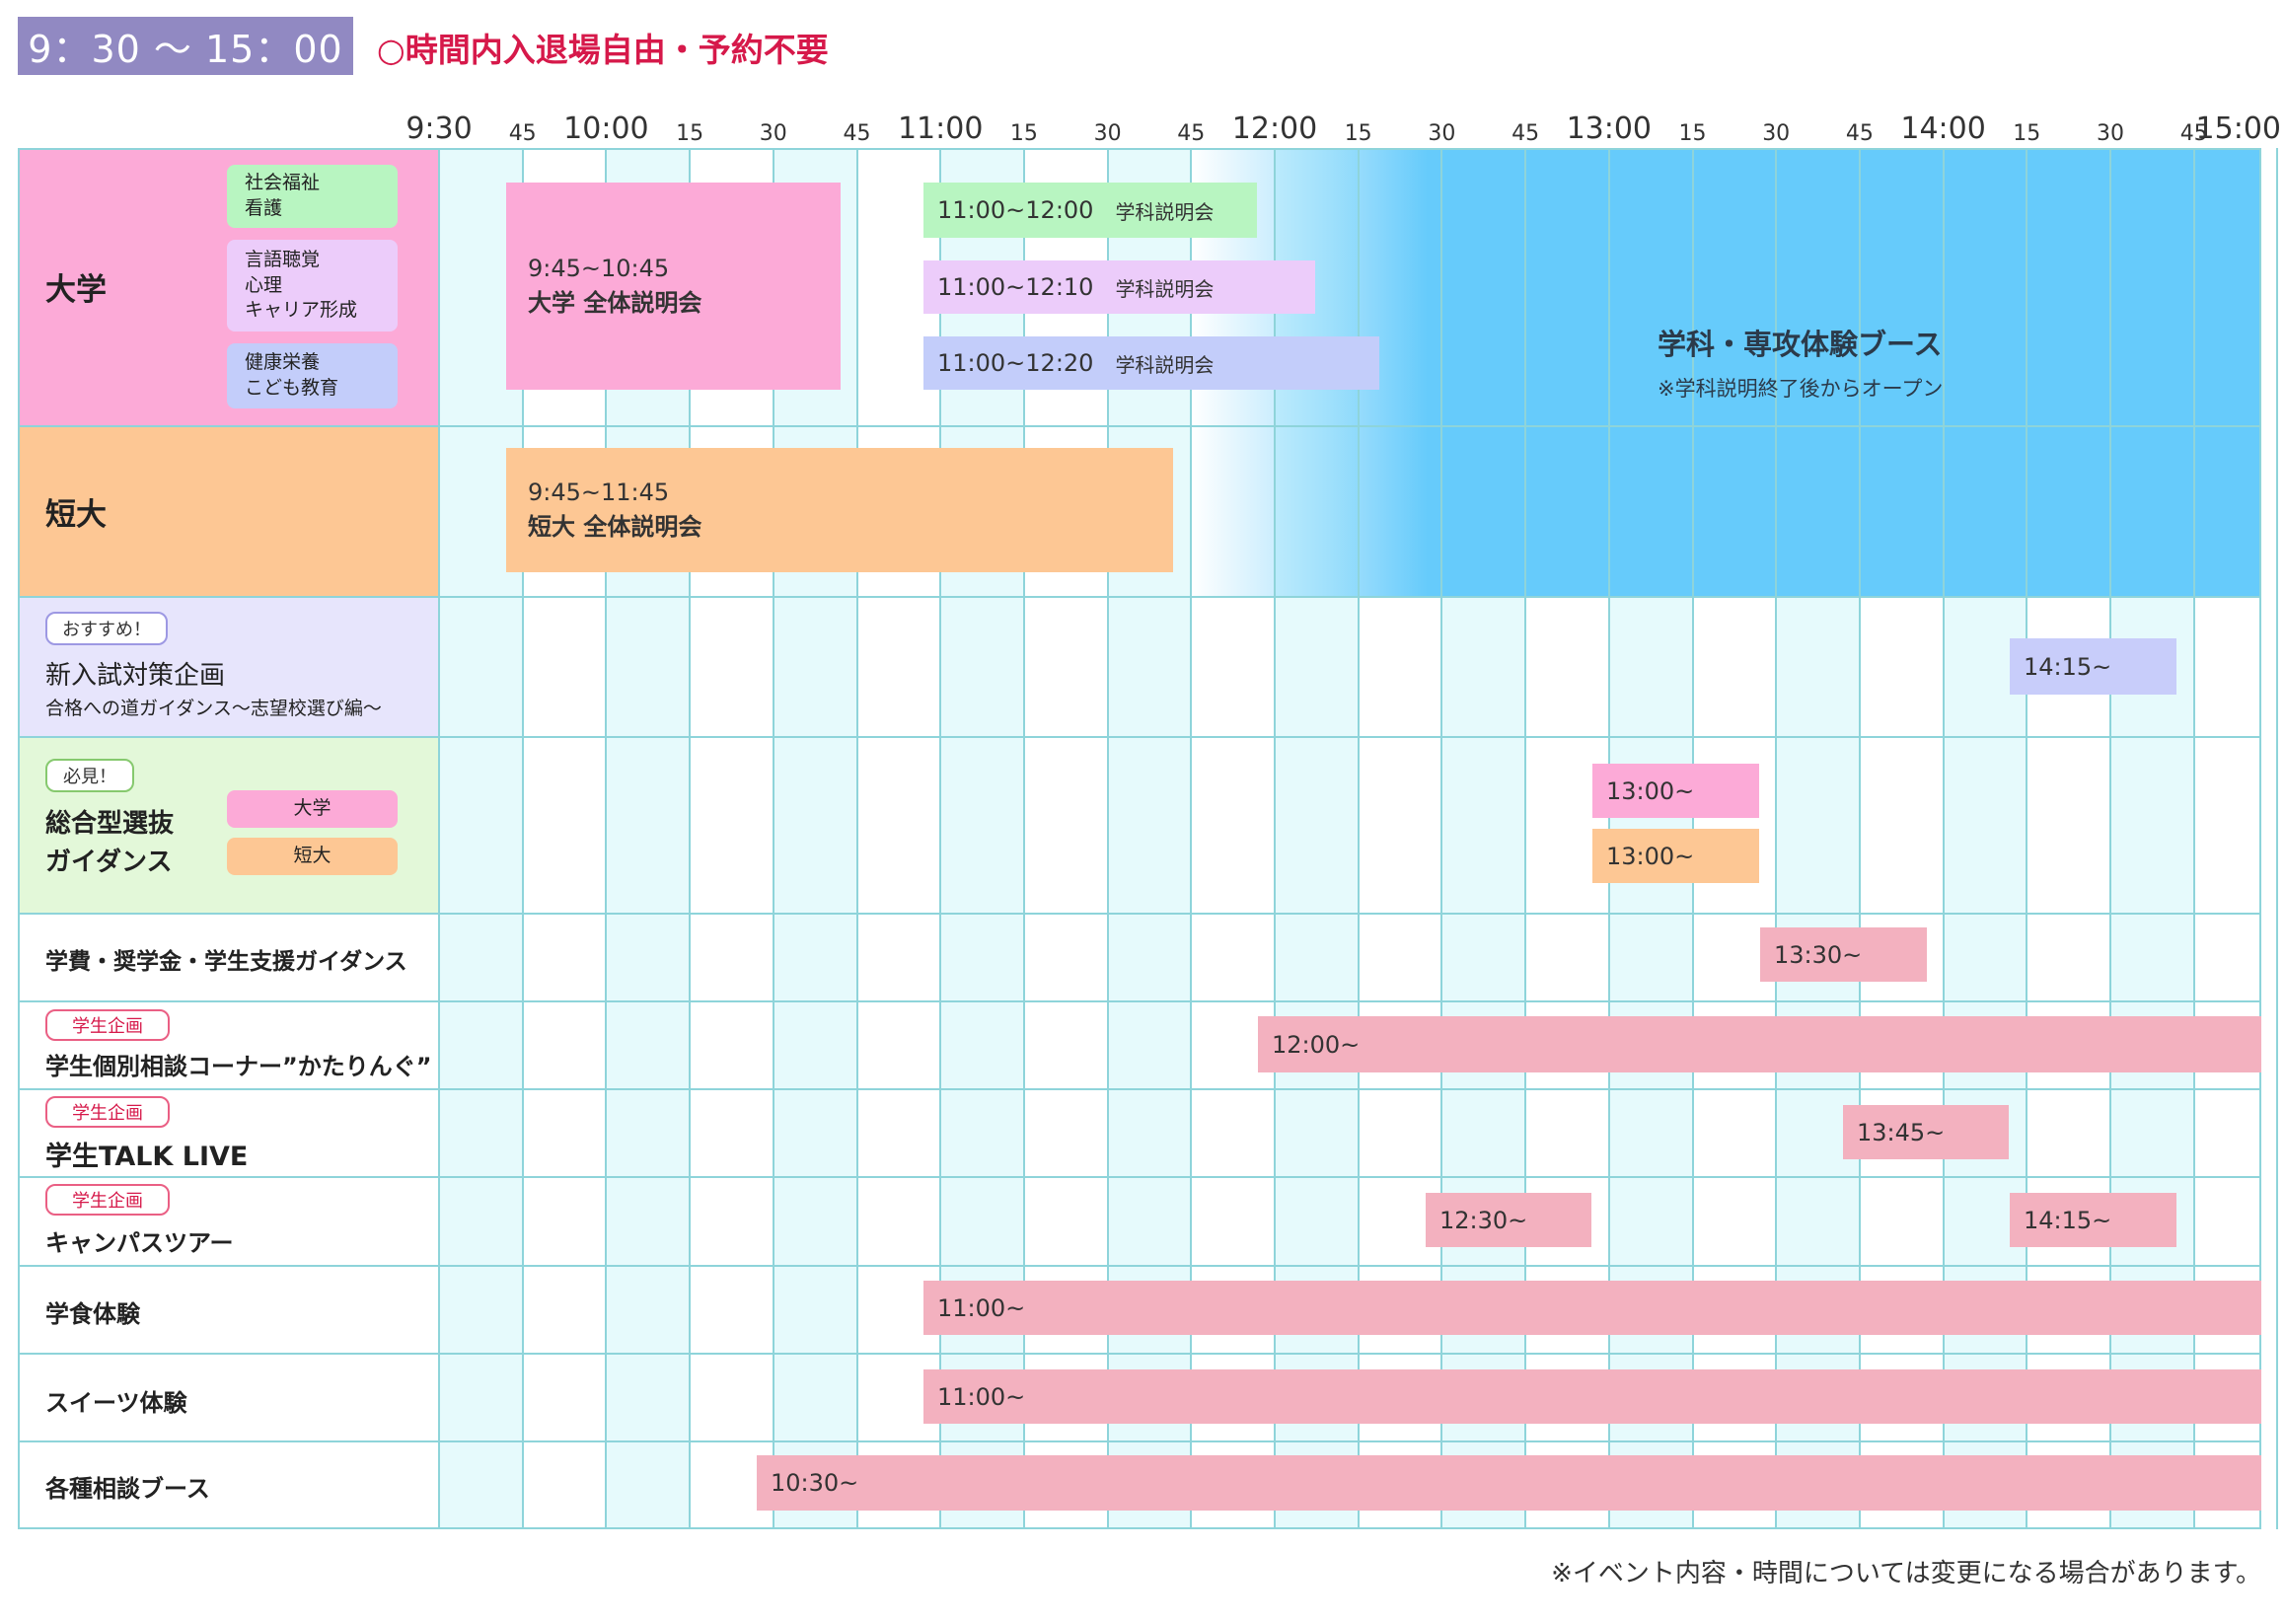 The image size is (2285, 1624). Describe the element at coordinates (238, 1066) in the screenshot. I see `row-label-katarin: 学生個別相談コーナー”かたりんぐ”` at that location.